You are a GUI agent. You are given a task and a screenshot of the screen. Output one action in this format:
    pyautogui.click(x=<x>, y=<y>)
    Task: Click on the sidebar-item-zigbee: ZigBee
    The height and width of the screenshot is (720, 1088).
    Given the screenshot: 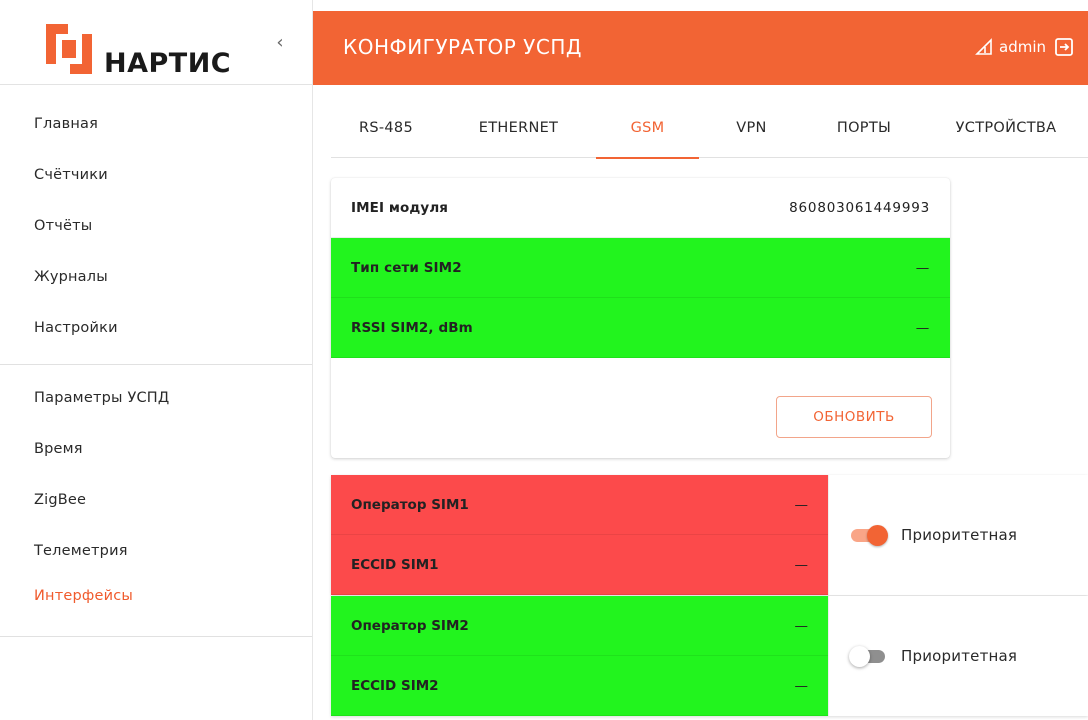 What is the action you would take?
    pyautogui.click(x=156, y=500)
    